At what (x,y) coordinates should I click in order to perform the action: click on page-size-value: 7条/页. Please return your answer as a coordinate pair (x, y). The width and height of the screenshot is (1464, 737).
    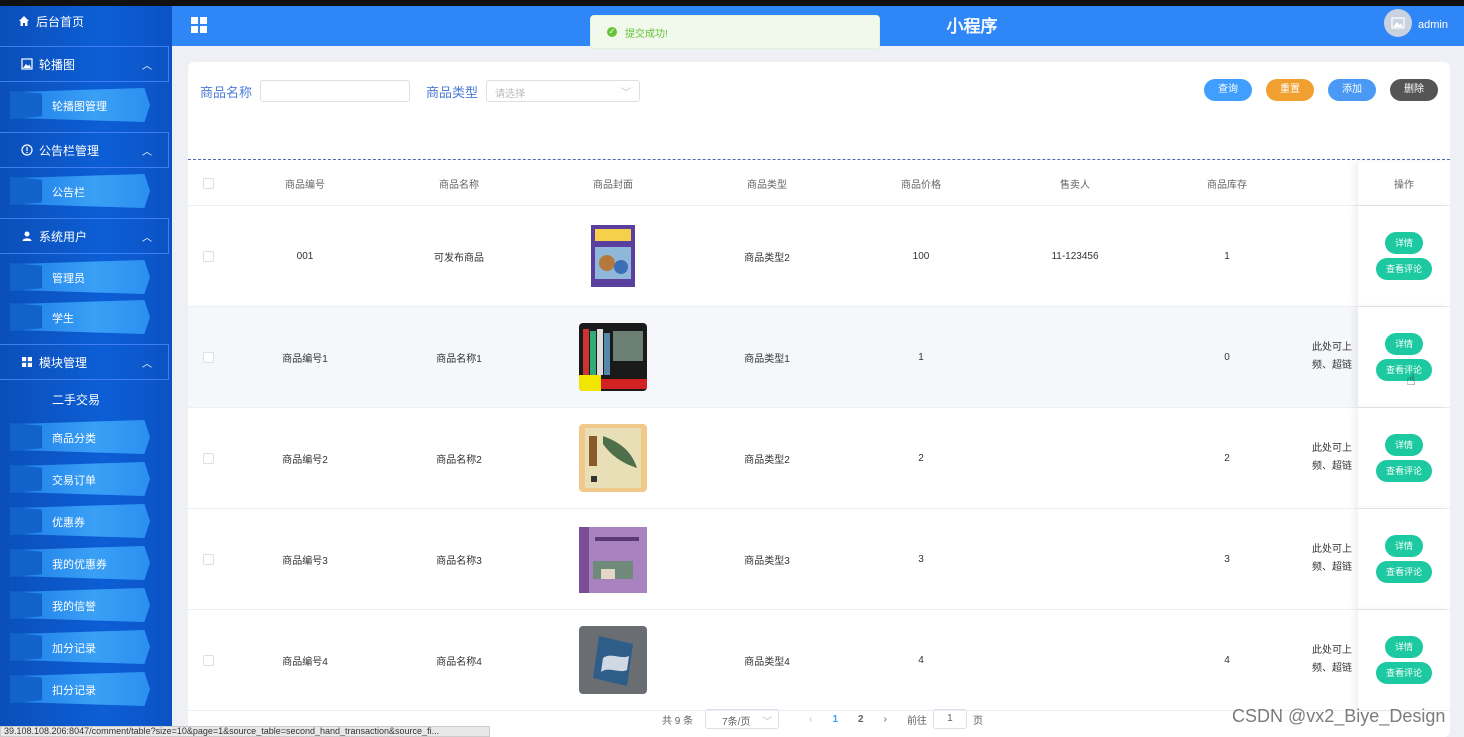
    Looking at the image, I should click on (736, 722).